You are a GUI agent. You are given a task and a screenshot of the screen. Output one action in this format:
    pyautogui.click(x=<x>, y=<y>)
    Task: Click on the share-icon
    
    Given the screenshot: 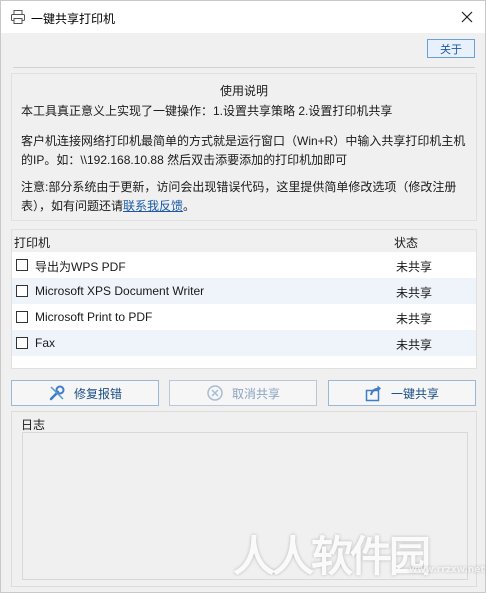 What is the action you would take?
    pyautogui.click(x=373, y=393)
    